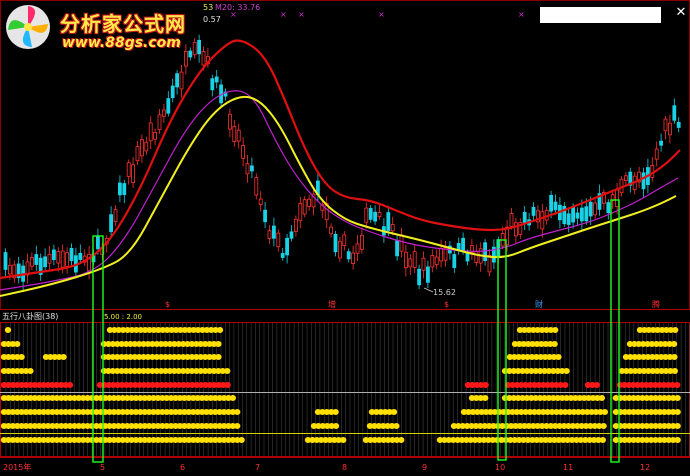 The width and height of the screenshot is (690, 476). What do you see at coordinates (539, 304) in the screenshot?
I see `signal-label-4: 财` at bounding box center [539, 304].